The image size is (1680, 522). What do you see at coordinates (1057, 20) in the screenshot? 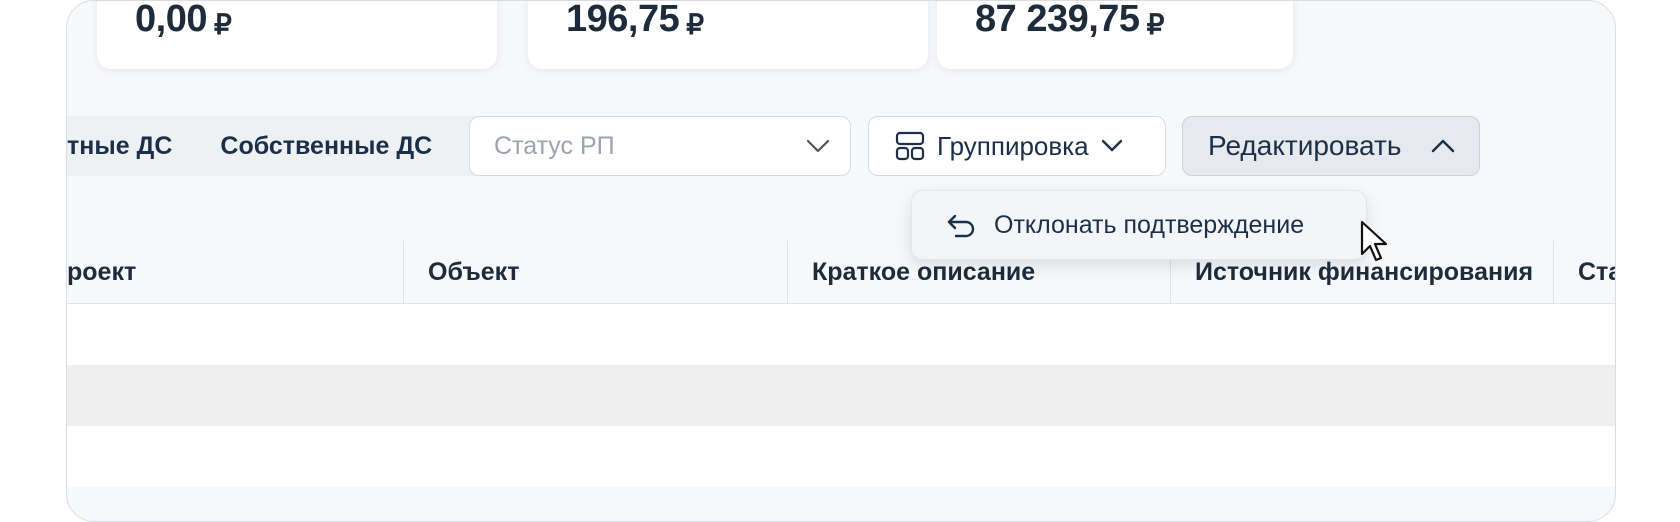
I see `summary-card-value: 87 239,75` at bounding box center [1057, 20].